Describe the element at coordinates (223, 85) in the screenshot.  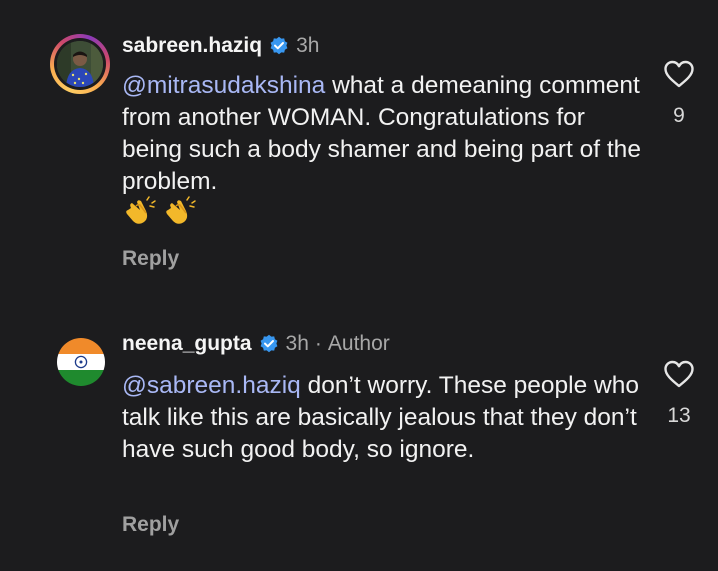
I see `mention-link: @mitrasudakshina` at that location.